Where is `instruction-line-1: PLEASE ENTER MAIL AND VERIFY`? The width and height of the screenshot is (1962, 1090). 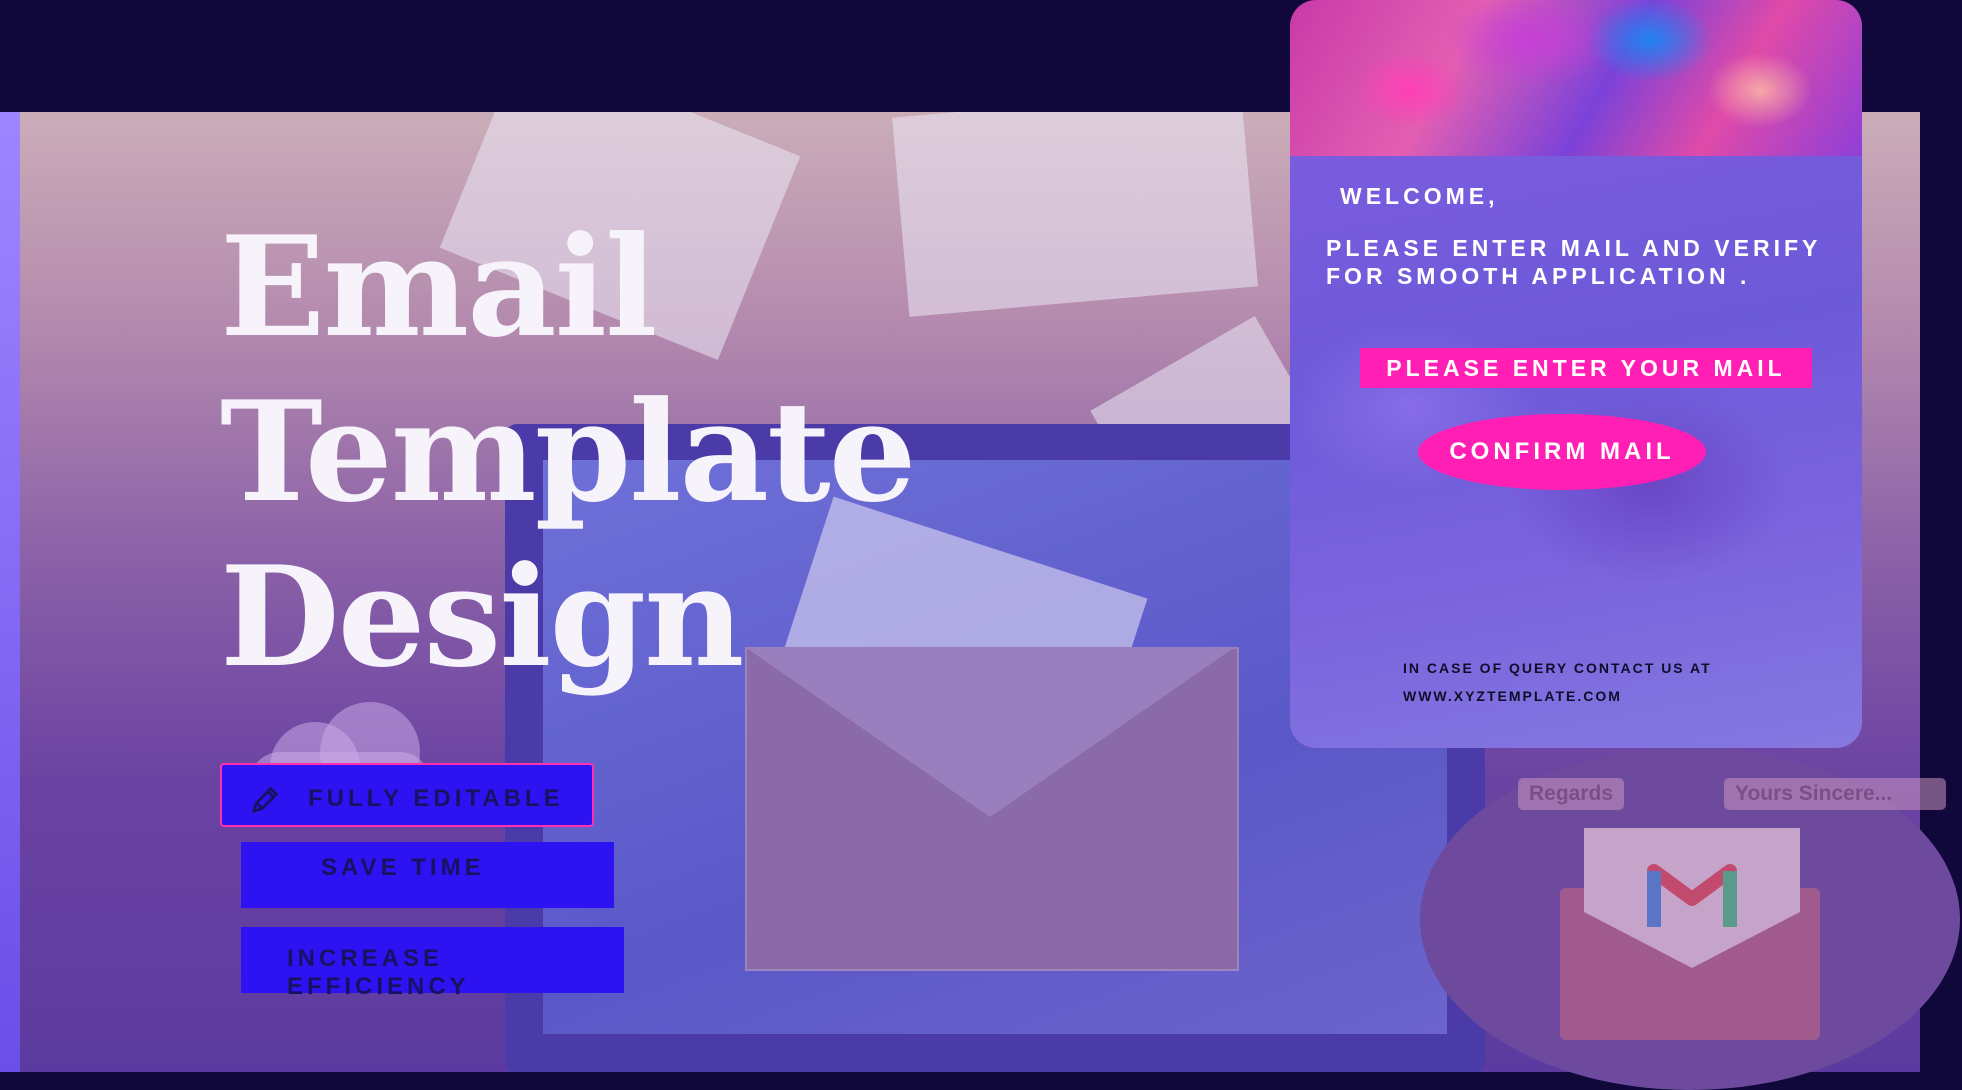 instruction-line-1: PLEASE ENTER MAIL AND VERIFY is located at coordinates (1574, 248).